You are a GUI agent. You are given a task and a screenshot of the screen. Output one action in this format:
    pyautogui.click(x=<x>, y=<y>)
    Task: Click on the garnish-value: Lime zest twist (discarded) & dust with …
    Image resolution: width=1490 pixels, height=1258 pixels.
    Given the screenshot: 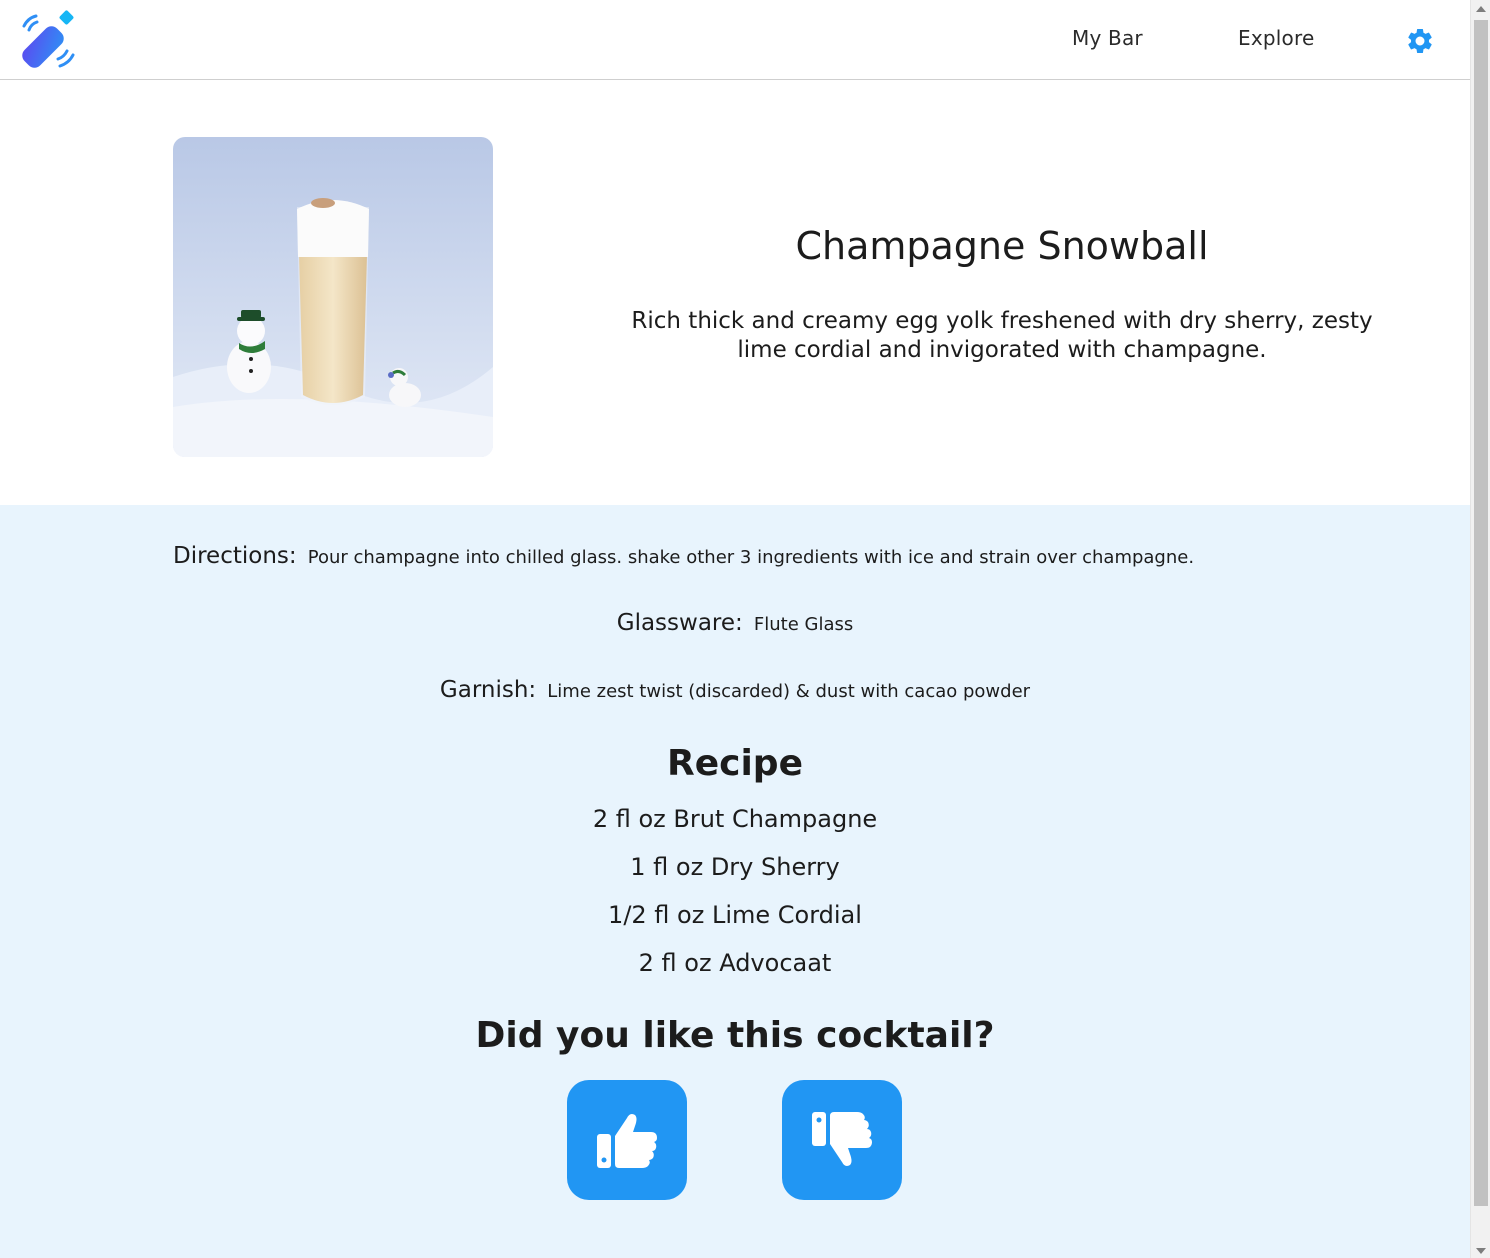 What is the action you would take?
    pyautogui.click(x=789, y=691)
    